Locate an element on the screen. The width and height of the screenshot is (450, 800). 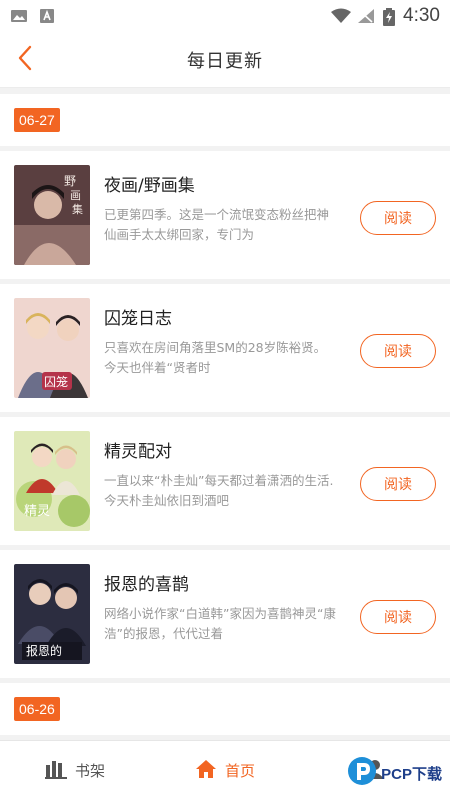
watermark: PCP下载 is located at coordinates (394, 773).